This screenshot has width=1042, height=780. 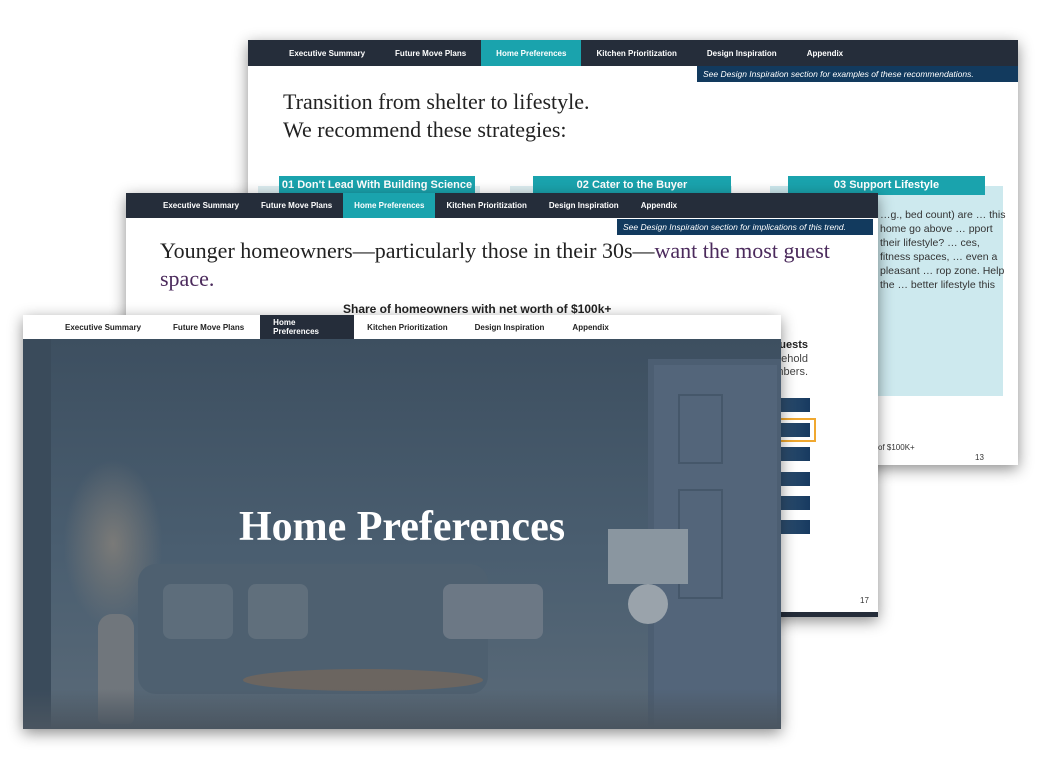 What do you see at coordinates (793, 345) in the screenshot?
I see `side-text-bold: uests` at bounding box center [793, 345].